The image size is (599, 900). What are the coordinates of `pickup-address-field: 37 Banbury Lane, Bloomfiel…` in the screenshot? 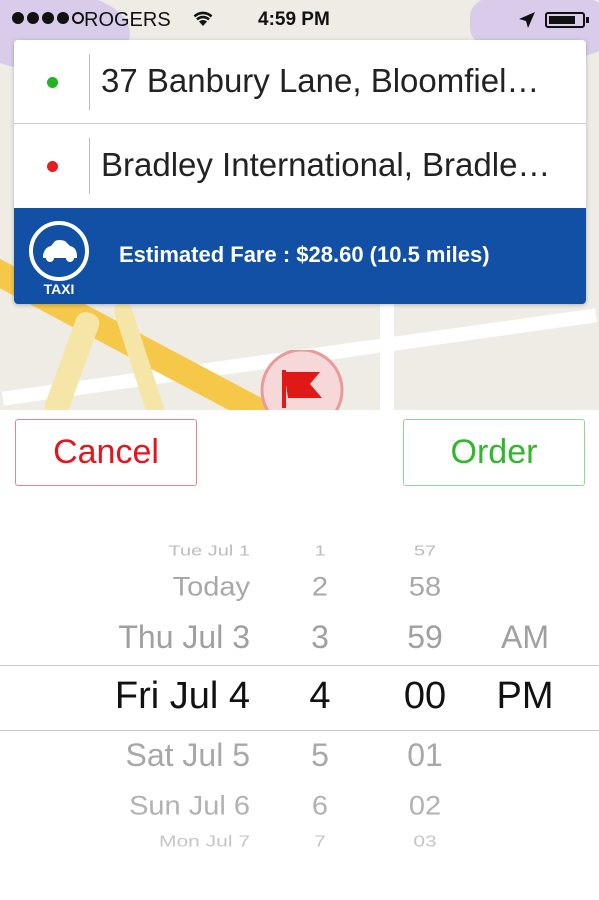 It's located at (300, 82).